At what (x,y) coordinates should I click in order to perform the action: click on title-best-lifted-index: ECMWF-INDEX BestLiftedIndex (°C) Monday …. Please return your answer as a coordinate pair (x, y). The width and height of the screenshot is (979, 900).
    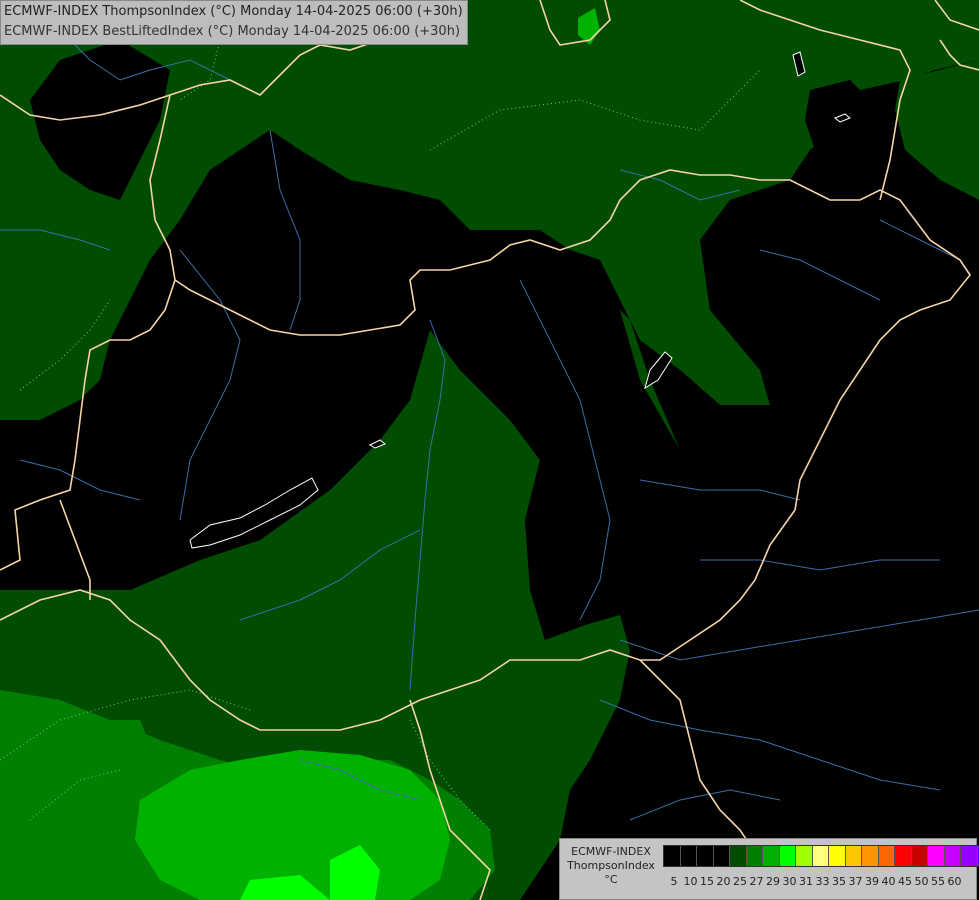
    Looking at the image, I should click on (232, 31).